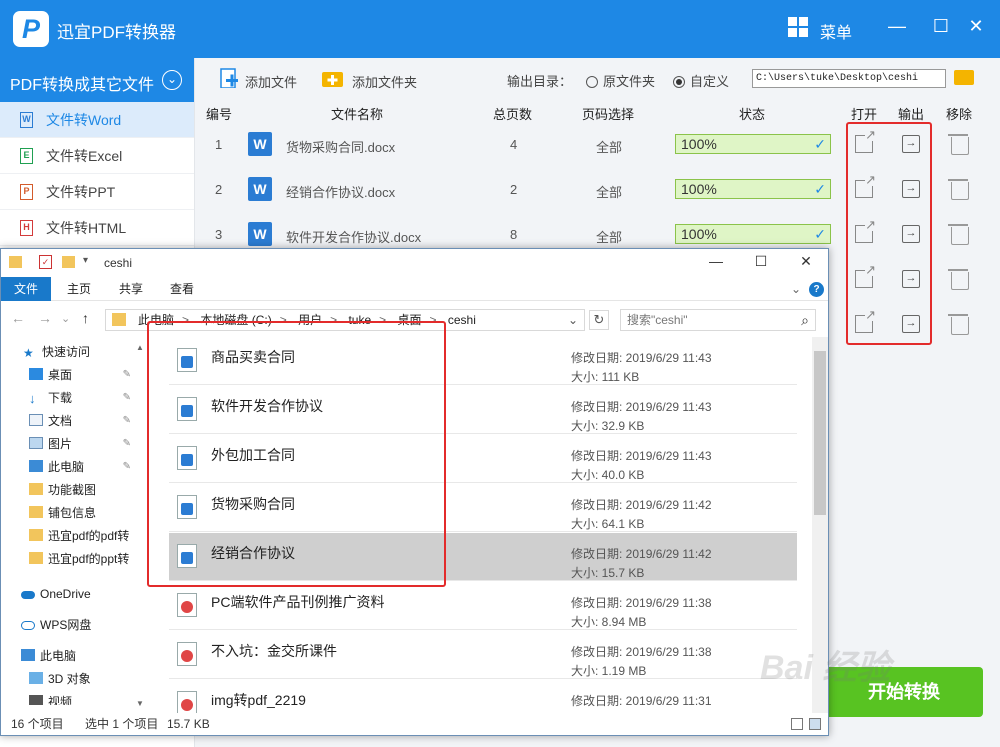 The width and height of the screenshot is (1000, 747). What do you see at coordinates (26, 192) in the screenshot?
I see `ppt-file-icon: P` at bounding box center [26, 192].